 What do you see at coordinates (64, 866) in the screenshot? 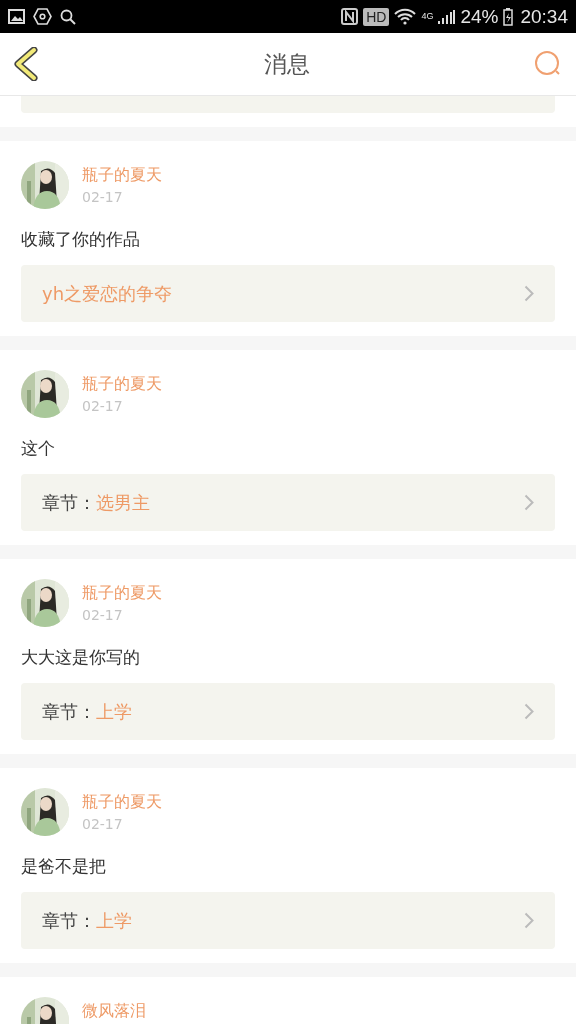
I see `message-text: 是爸不是把` at bounding box center [64, 866].